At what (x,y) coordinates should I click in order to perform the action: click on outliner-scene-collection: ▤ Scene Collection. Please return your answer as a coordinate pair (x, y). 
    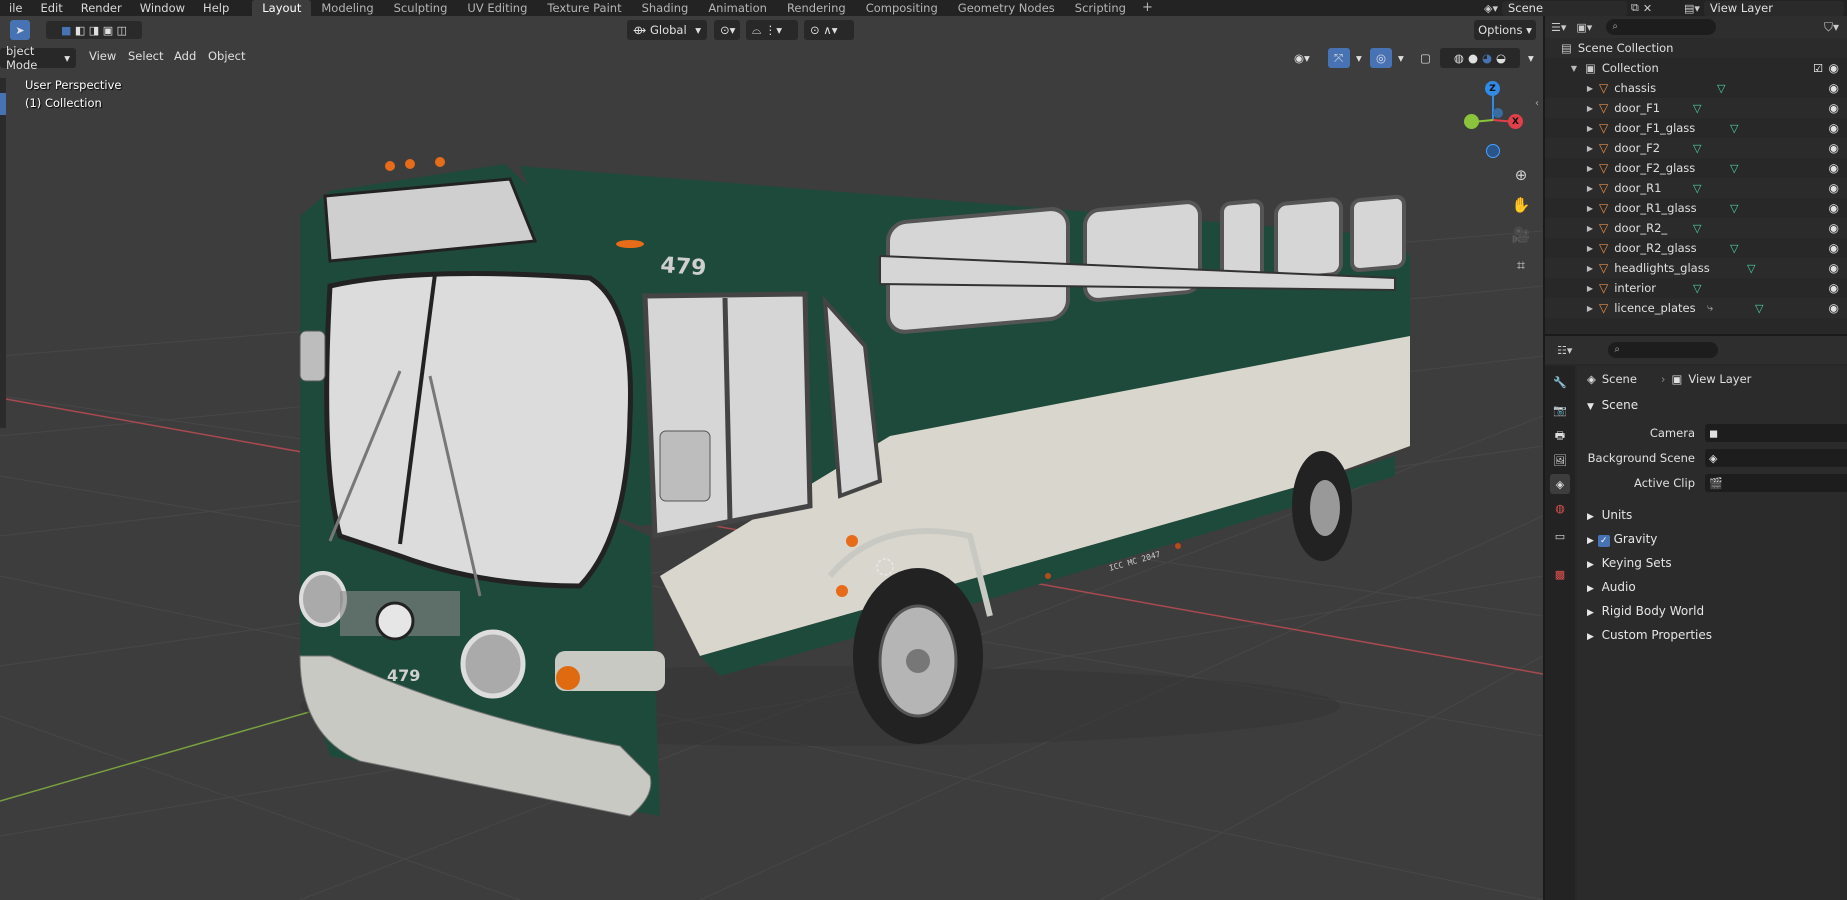
    Looking at the image, I should click on (1696, 48).